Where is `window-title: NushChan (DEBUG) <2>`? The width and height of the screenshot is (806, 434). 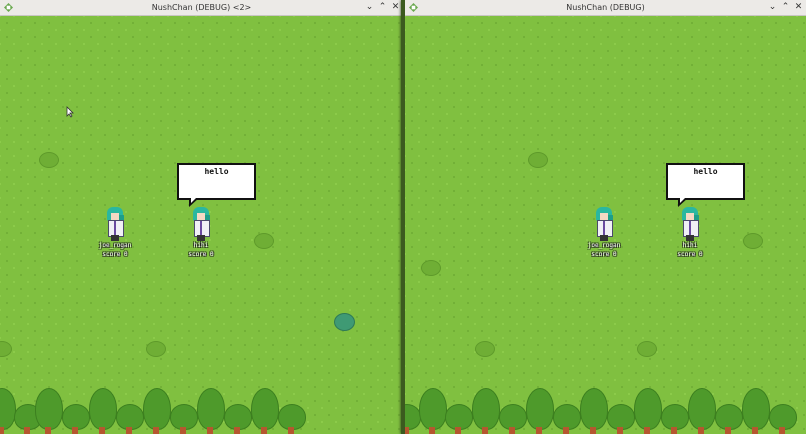
window-title: NushChan (DEBUG) <2> is located at coordinates (201, 7).